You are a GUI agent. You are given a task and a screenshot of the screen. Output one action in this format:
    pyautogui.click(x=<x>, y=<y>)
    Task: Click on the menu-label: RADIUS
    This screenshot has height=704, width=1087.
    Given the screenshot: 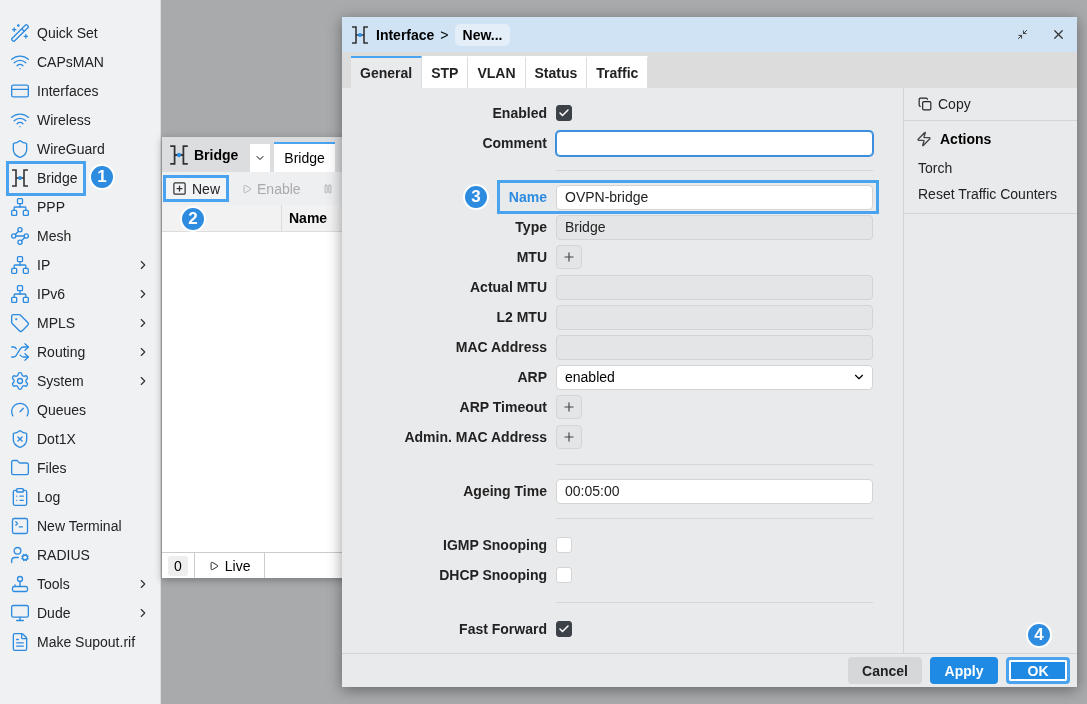 What is the action you would take?
    pyautogui.click(x=63, y=554)
    